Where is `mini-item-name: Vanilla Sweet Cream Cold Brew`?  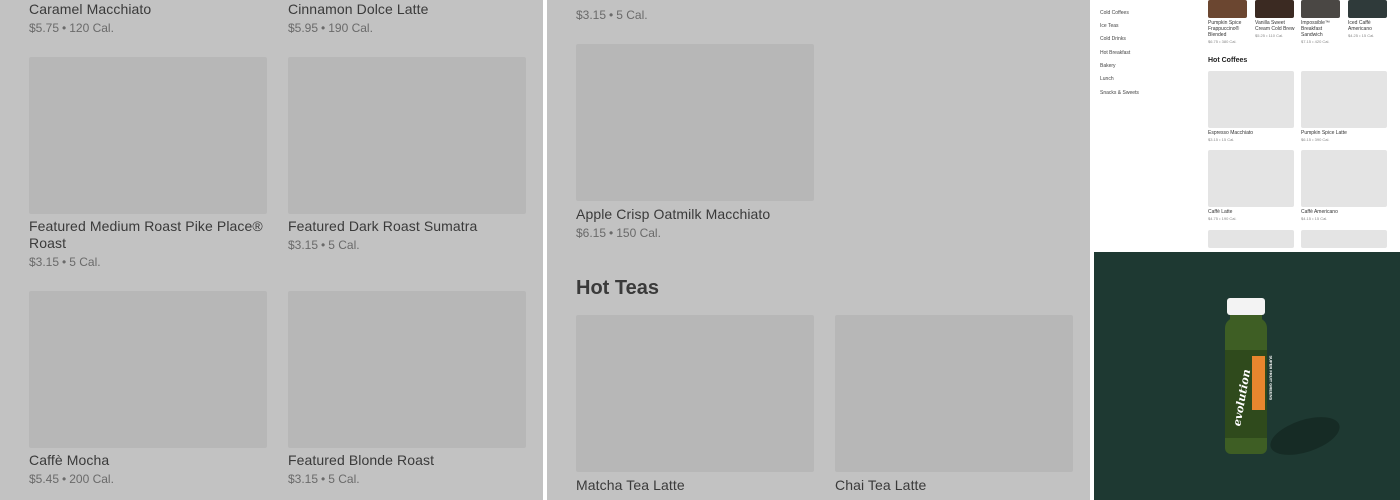 mini-item-name: Vanilla Sweet Cream Cold Brew is located at coordinates (1276, 26).